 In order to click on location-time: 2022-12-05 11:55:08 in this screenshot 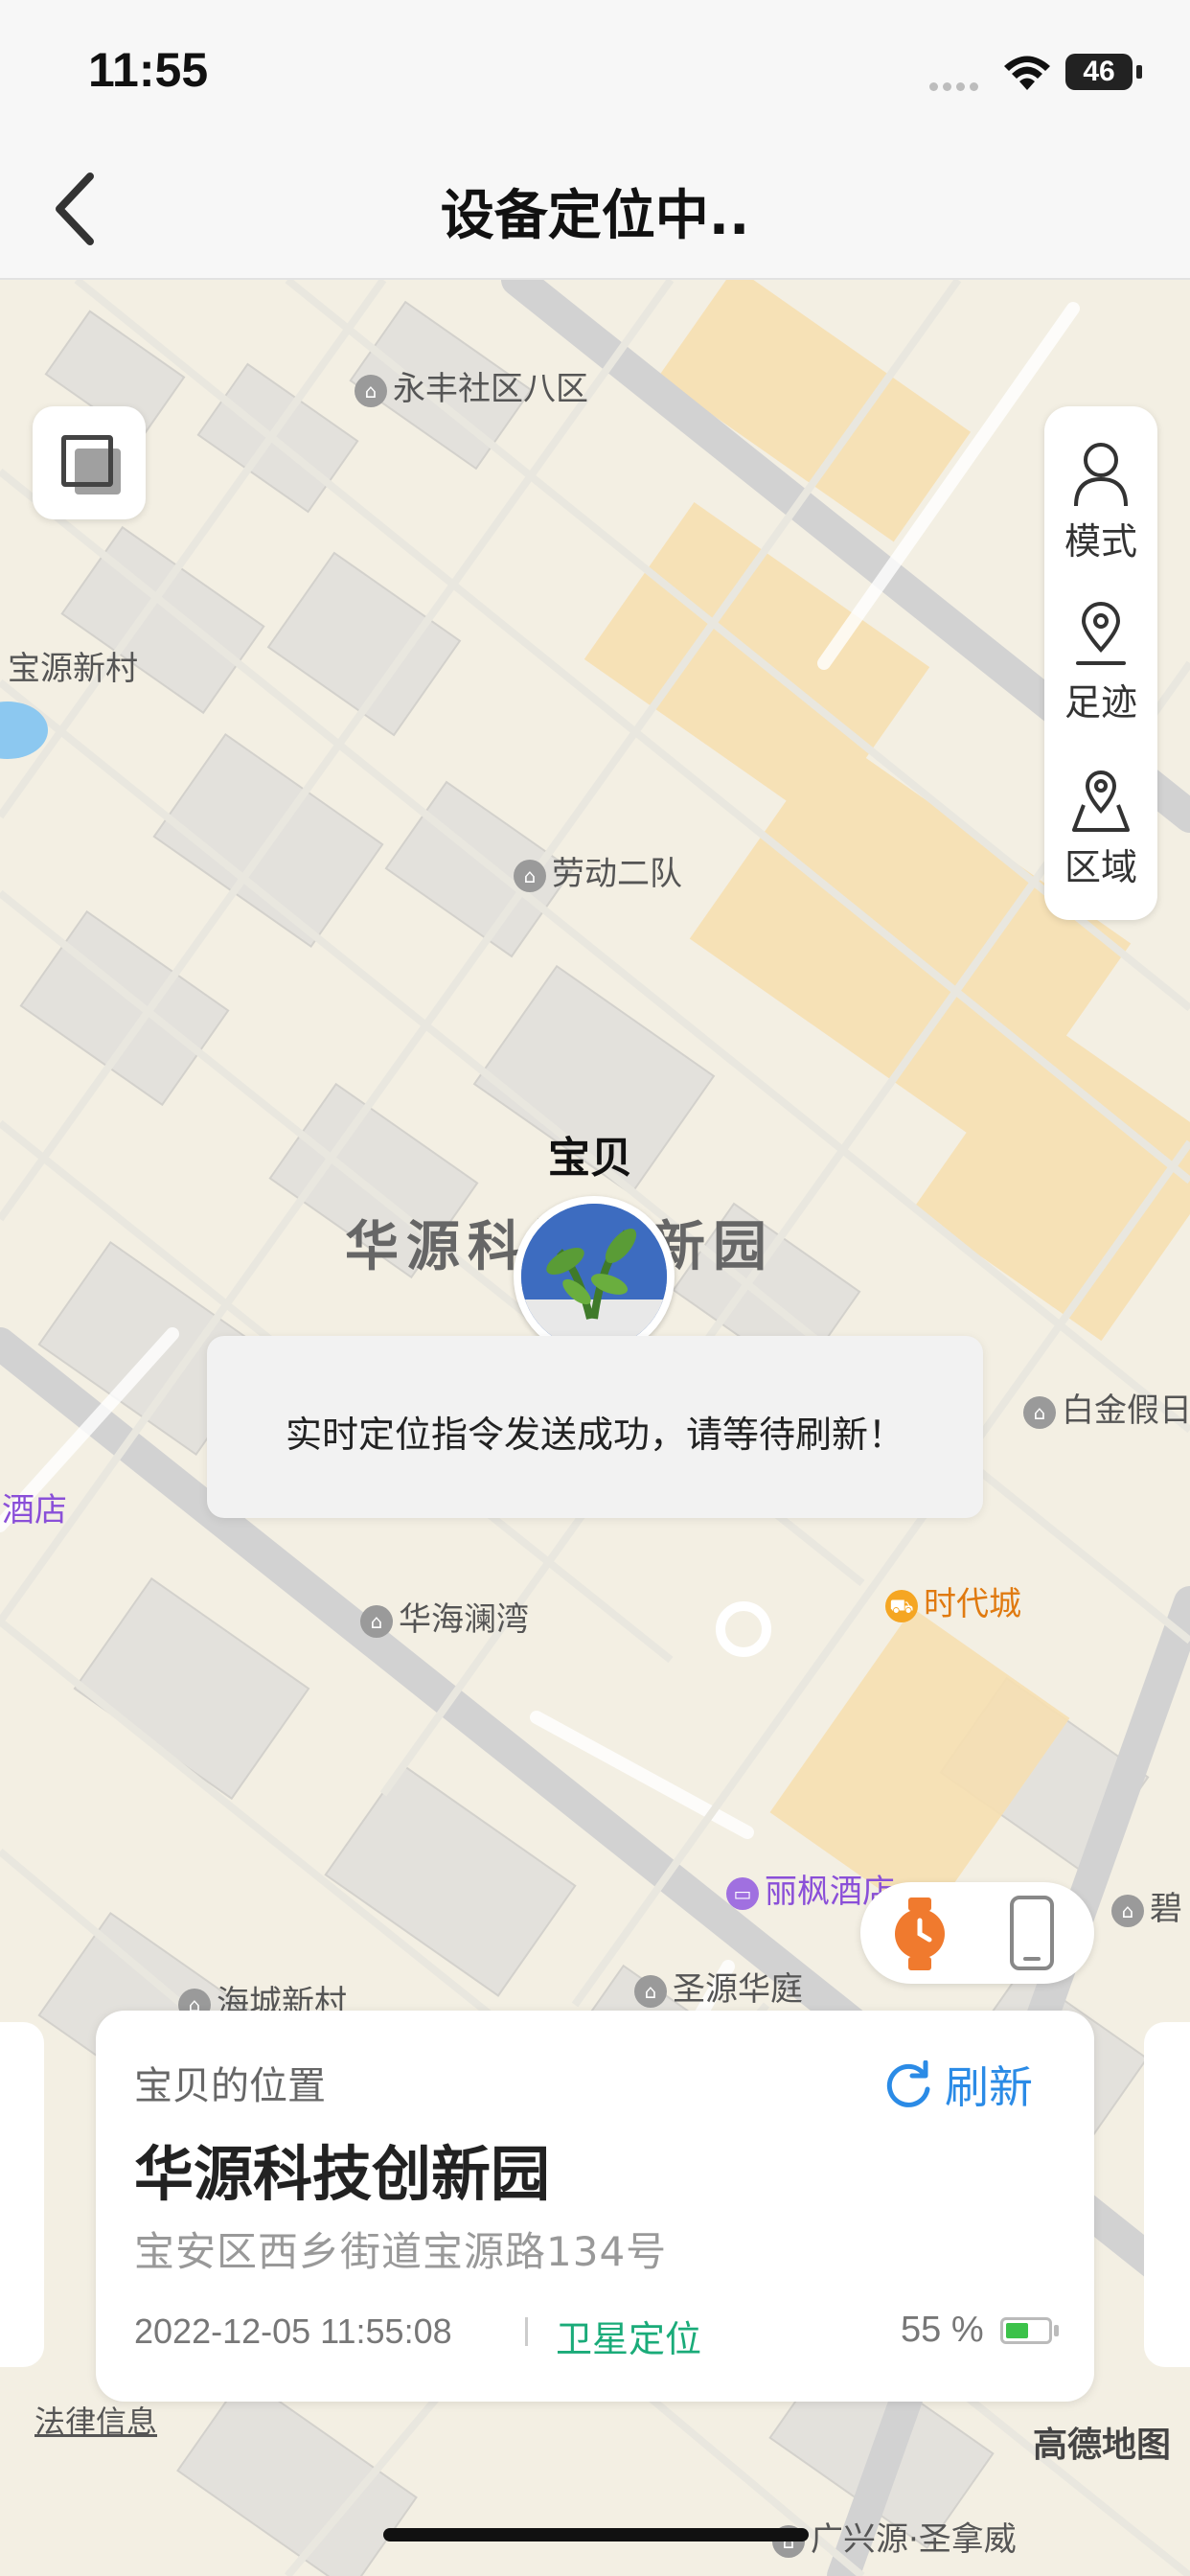, I will do `click(293, 2331)`.